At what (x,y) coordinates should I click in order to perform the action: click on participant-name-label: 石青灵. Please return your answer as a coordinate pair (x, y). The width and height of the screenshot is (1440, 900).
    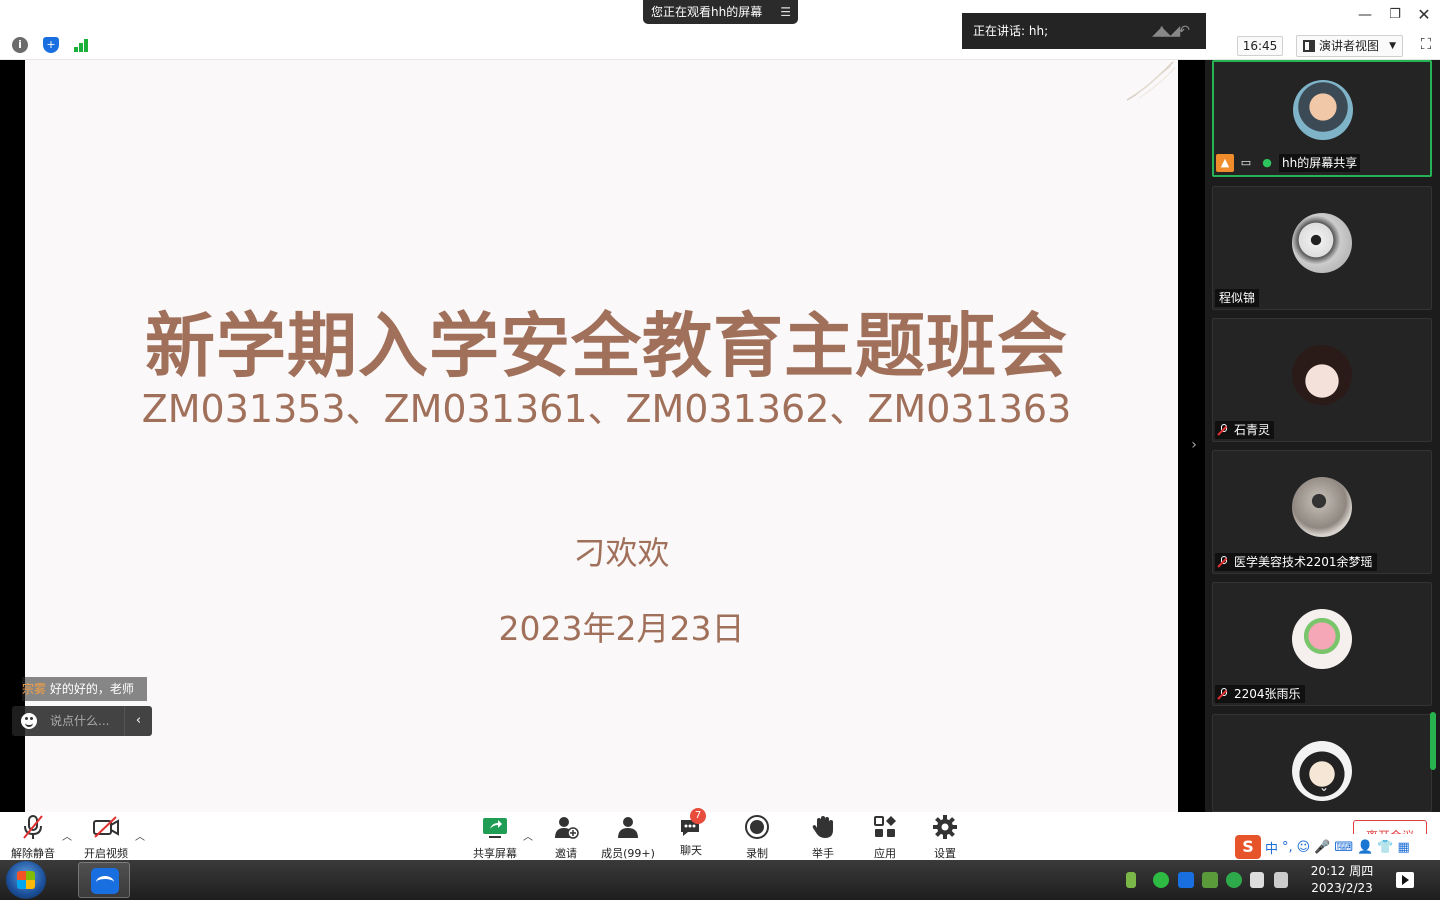
    Looking at the image, I should click on (1245, 430).